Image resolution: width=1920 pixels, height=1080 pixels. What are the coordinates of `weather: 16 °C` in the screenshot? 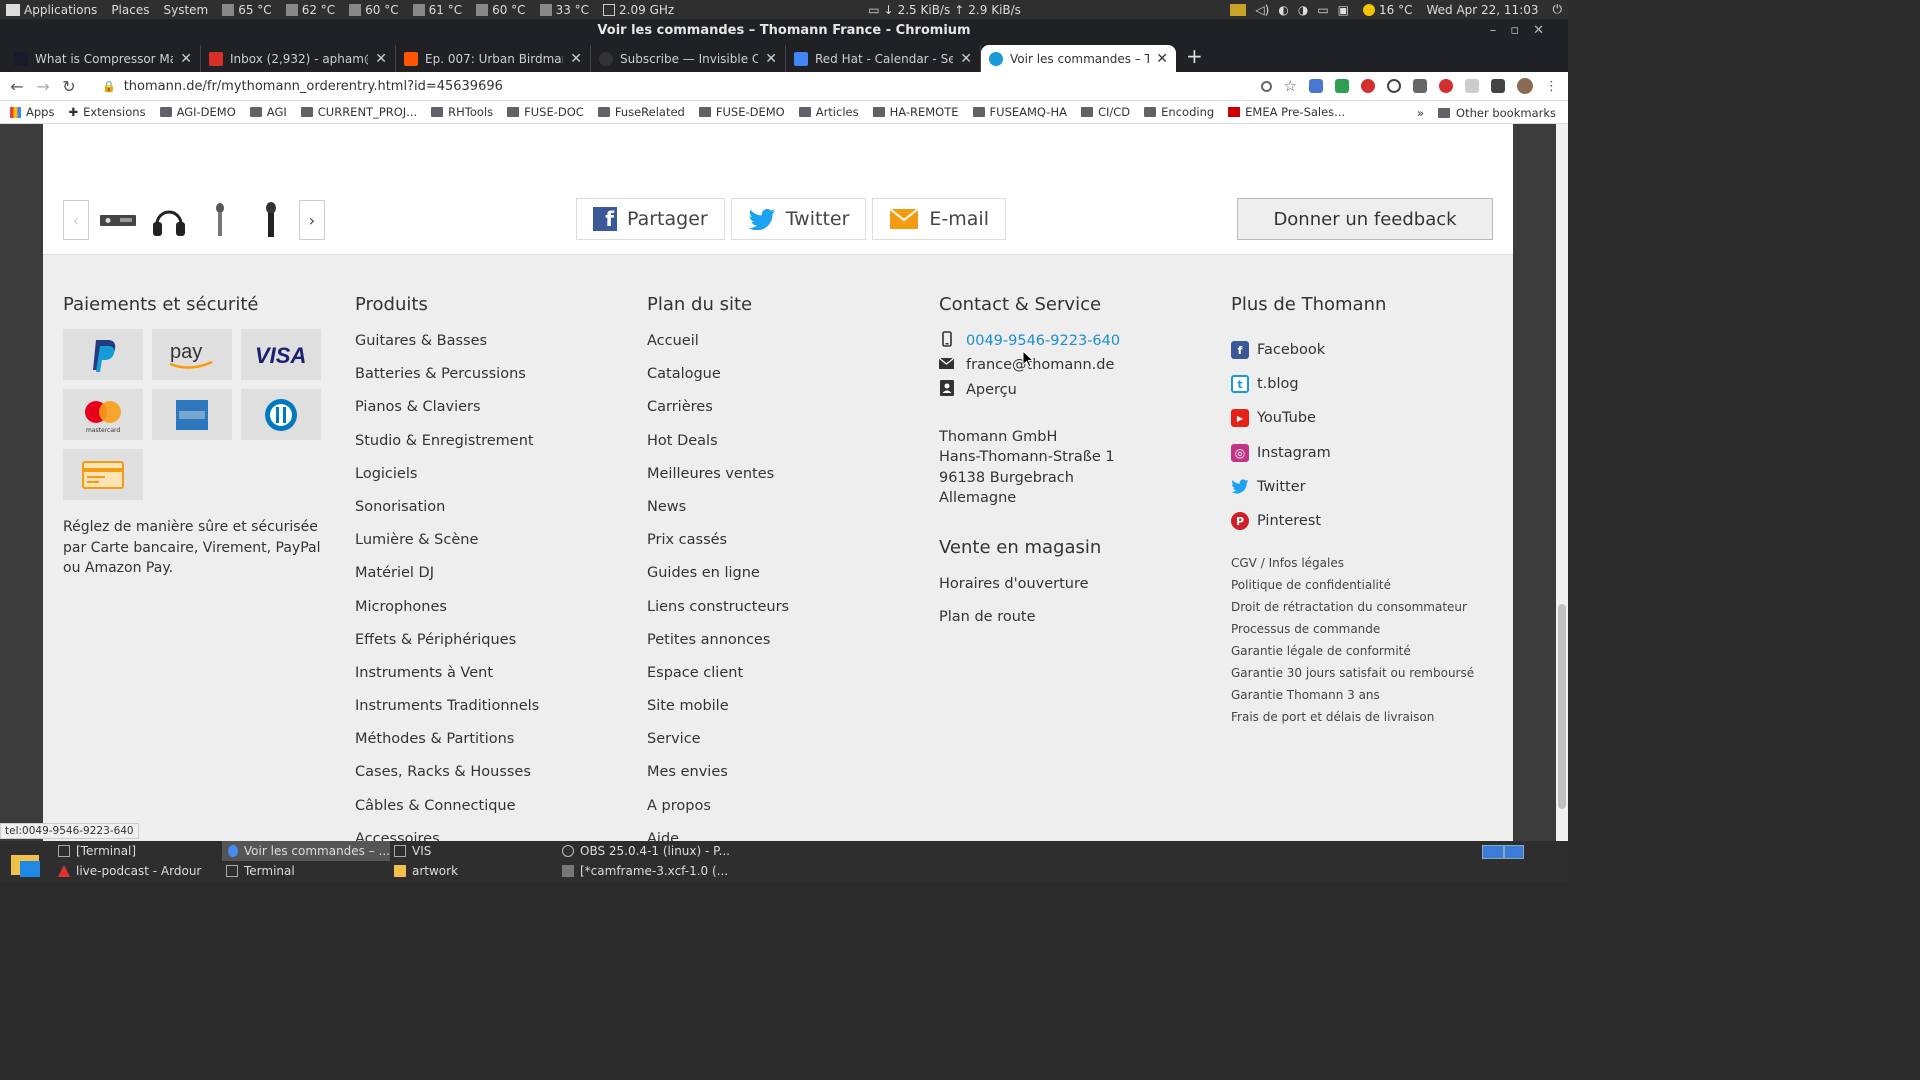 It's located at (1387, 10).